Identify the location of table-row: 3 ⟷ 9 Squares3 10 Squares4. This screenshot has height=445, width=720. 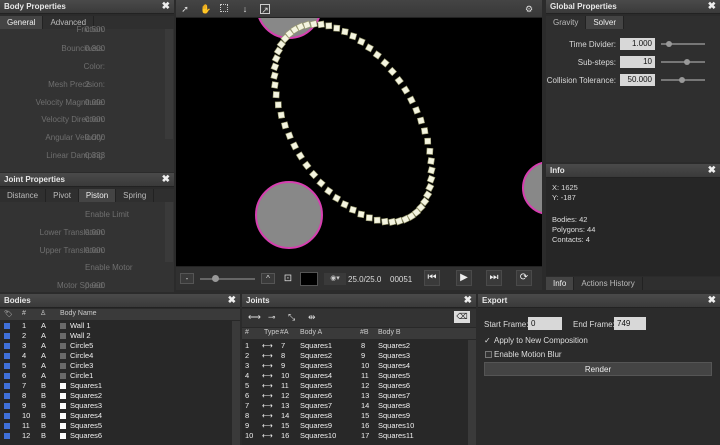
(358, 366).